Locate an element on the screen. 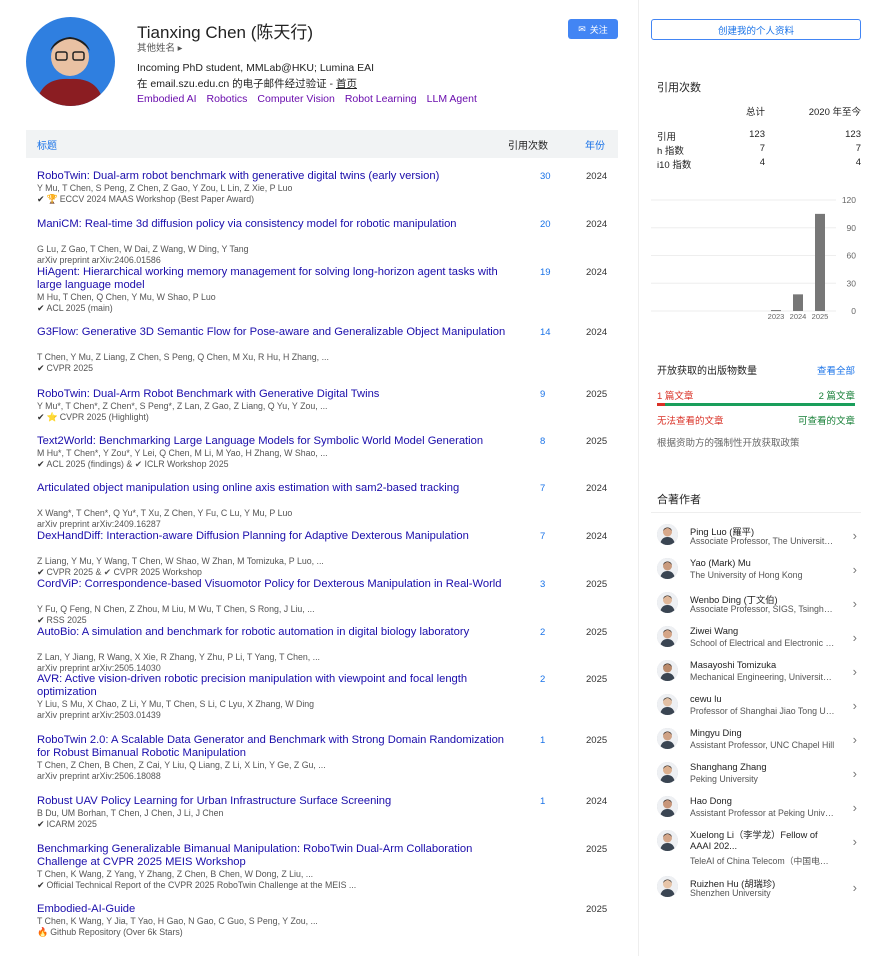 The image size is (875, 956). oa-right-label: 可查看的文章 is located at coordinates (826, 420).